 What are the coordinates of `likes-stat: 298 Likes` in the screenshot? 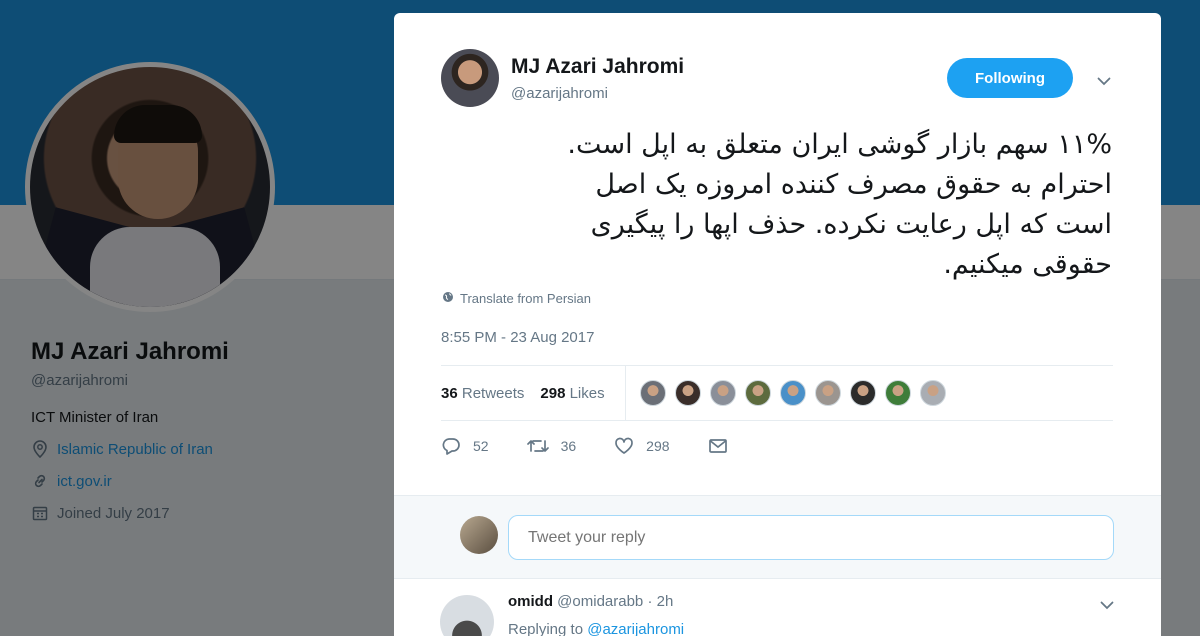 It's located at (572, 393).